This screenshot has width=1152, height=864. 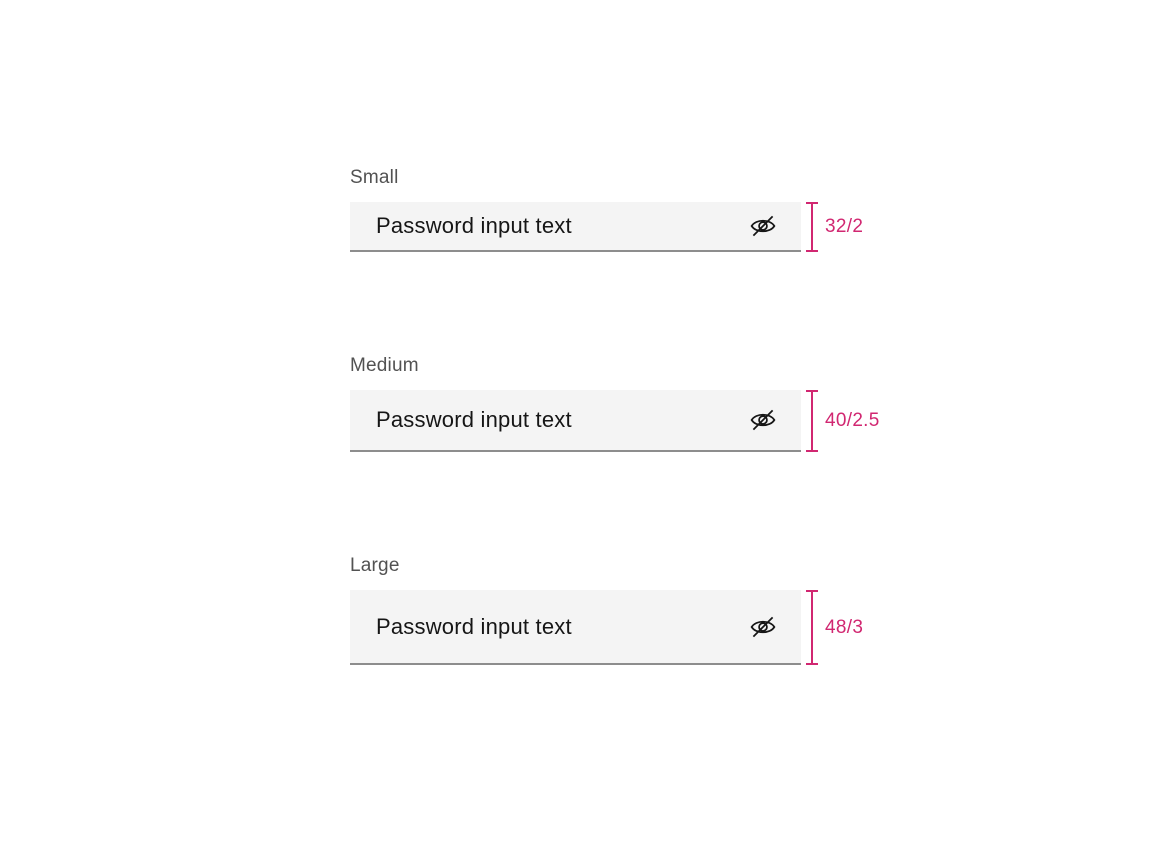 I want to click on size-label-large: Large, so click(x=375, y=565).